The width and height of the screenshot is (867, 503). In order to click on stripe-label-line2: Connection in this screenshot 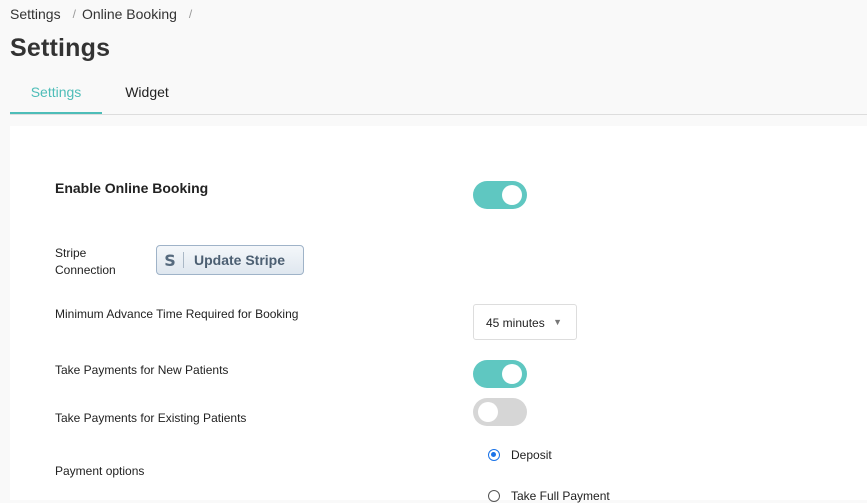, I will do `click(85, 270)`.